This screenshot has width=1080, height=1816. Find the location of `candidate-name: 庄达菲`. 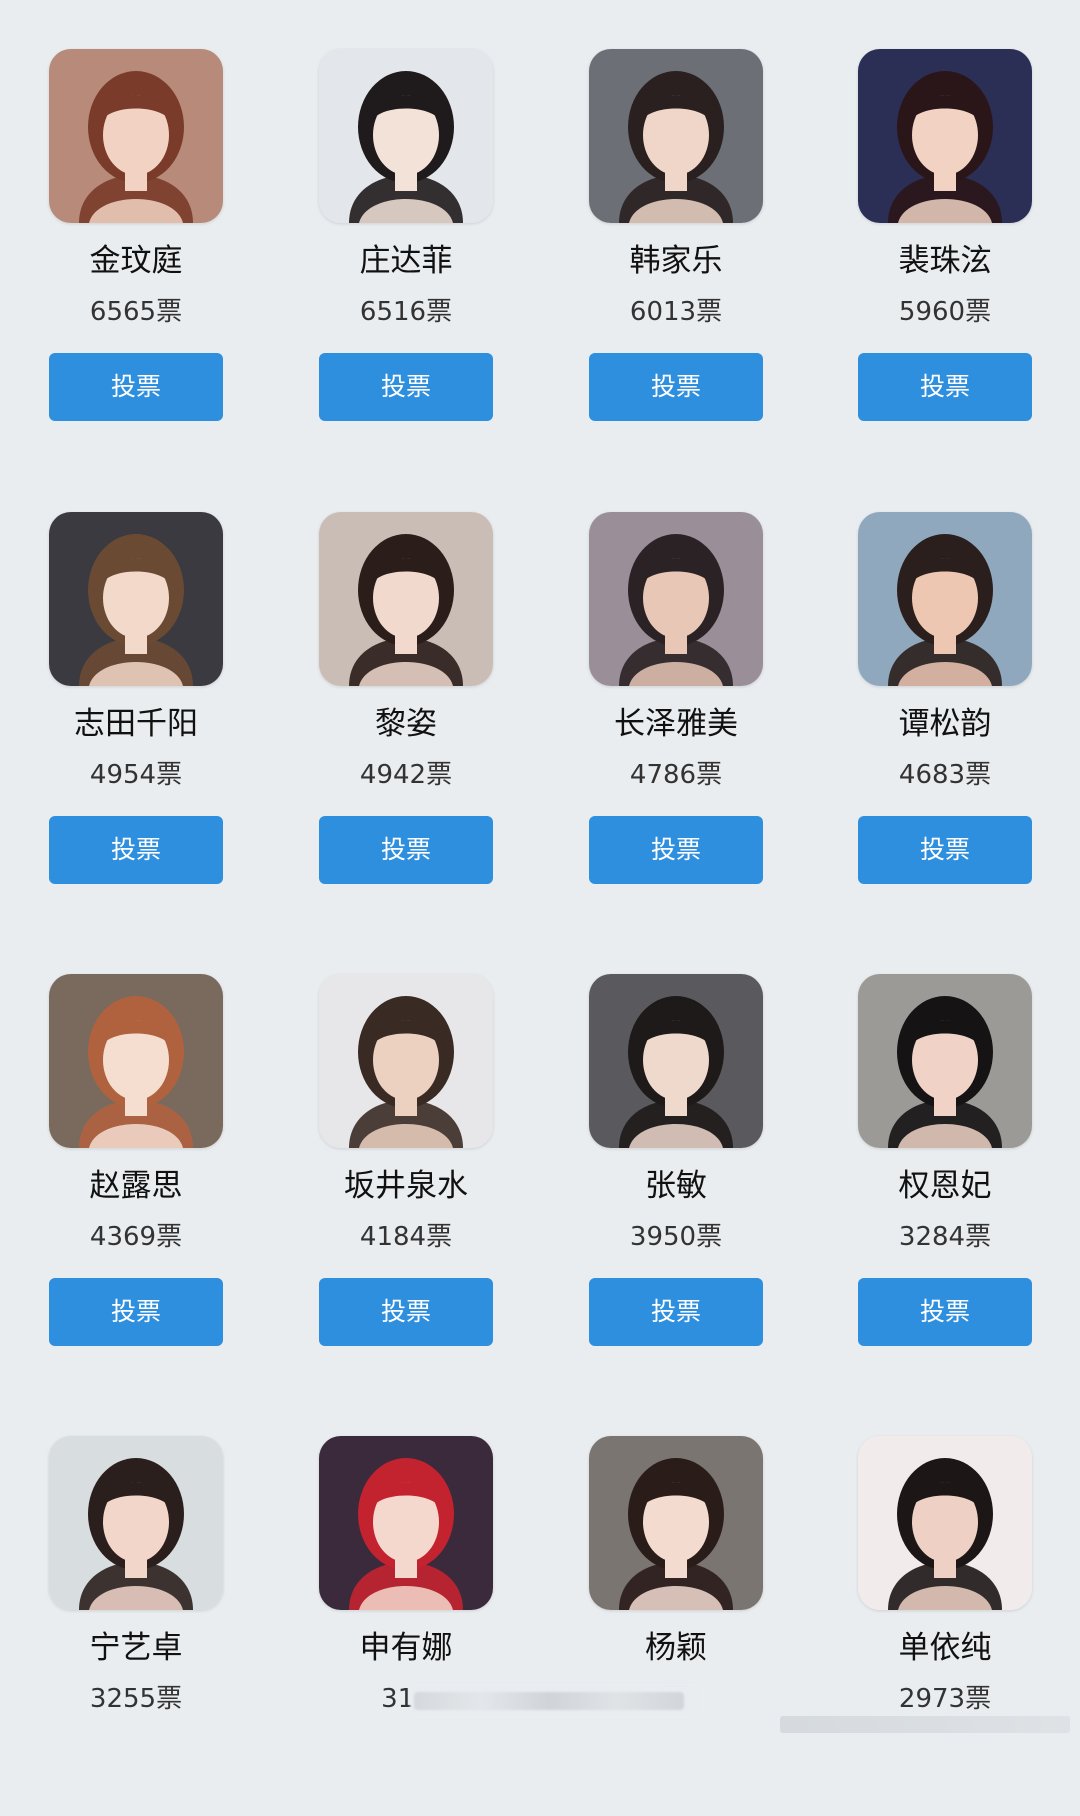

candidate-name: 庄达菲 is located at coordinates (406, 261).